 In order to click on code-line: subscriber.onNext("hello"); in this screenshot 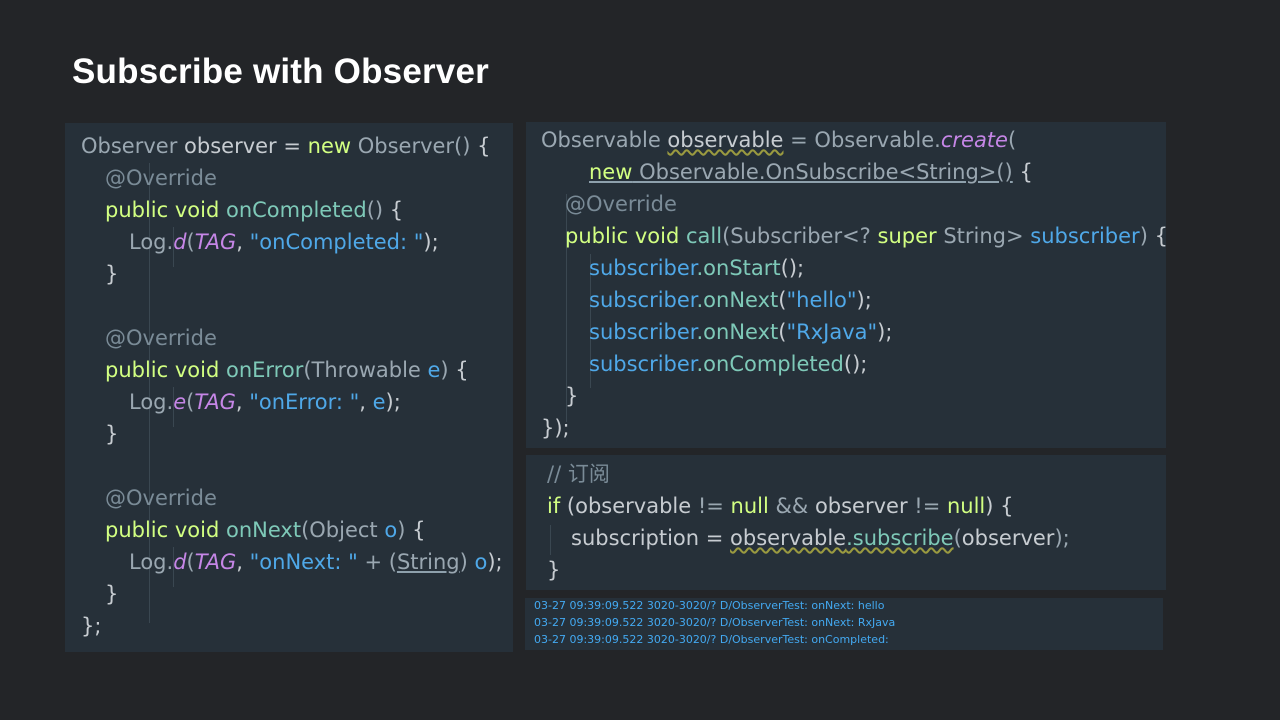, I will do `click(730, 300)`.